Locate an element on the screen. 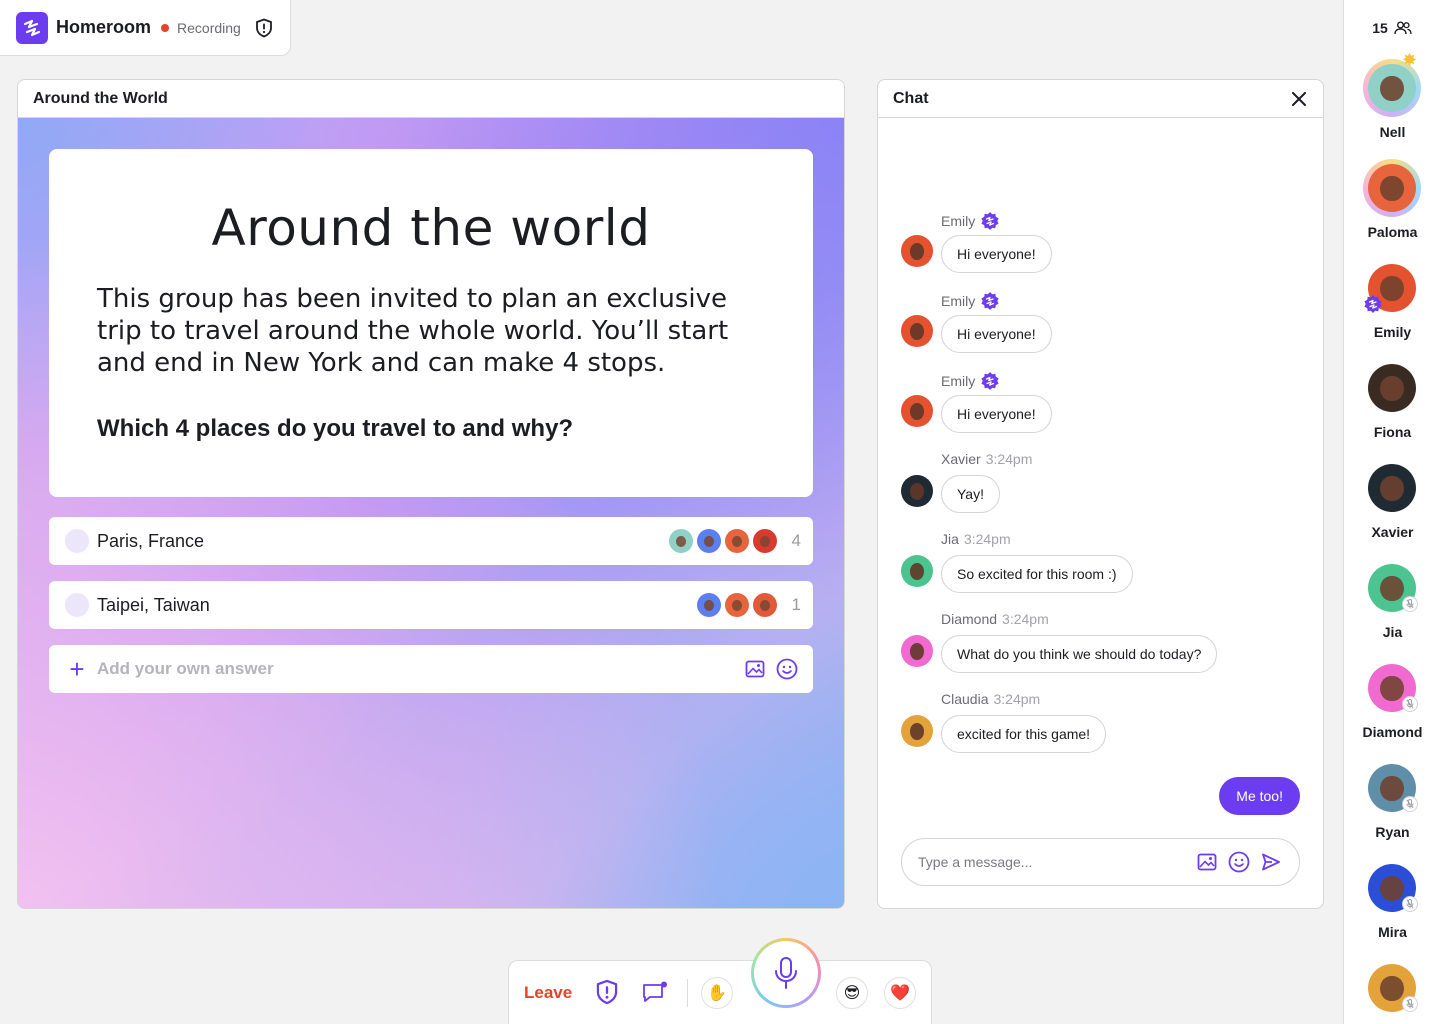  message-meta: Diamond 3:24pm is located at coordinates (995, 619).